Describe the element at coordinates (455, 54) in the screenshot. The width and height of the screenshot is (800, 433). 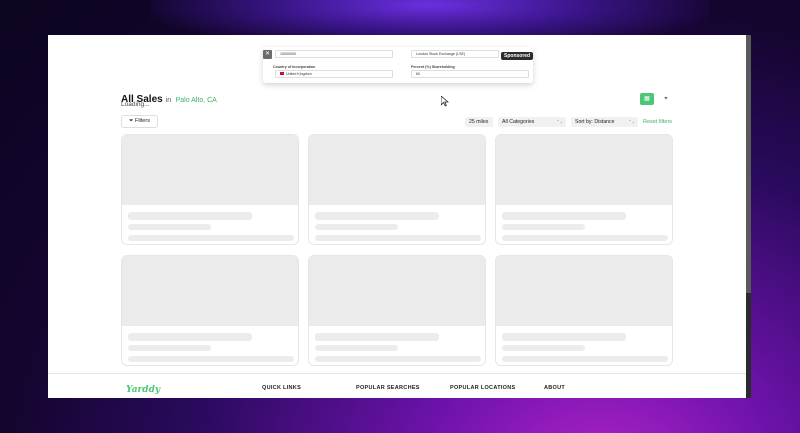
I see `ad-field-exchange: London Stock Exchange (LSE)` at that location.